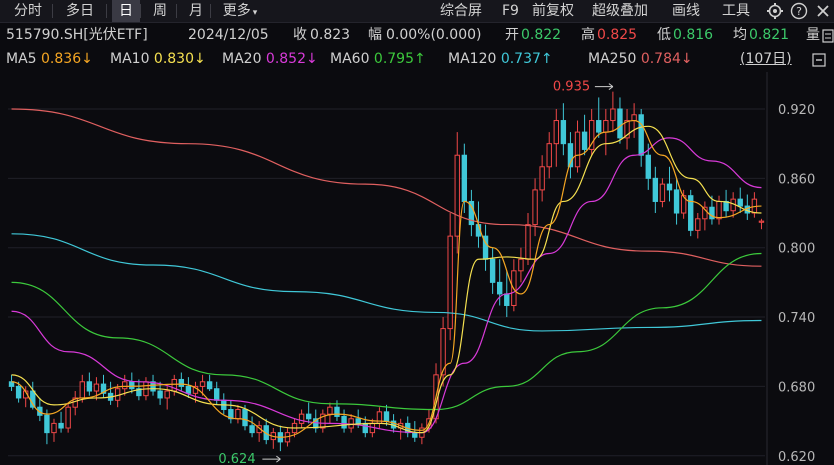  Describe the element at coordinates (823, 11) in the screenshot. I see `close-icon` at that location.